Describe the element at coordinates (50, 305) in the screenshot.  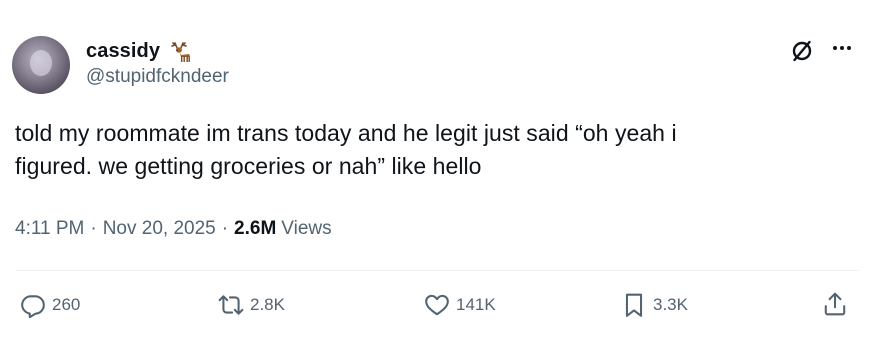
I see `reply-button: 260` at that location.